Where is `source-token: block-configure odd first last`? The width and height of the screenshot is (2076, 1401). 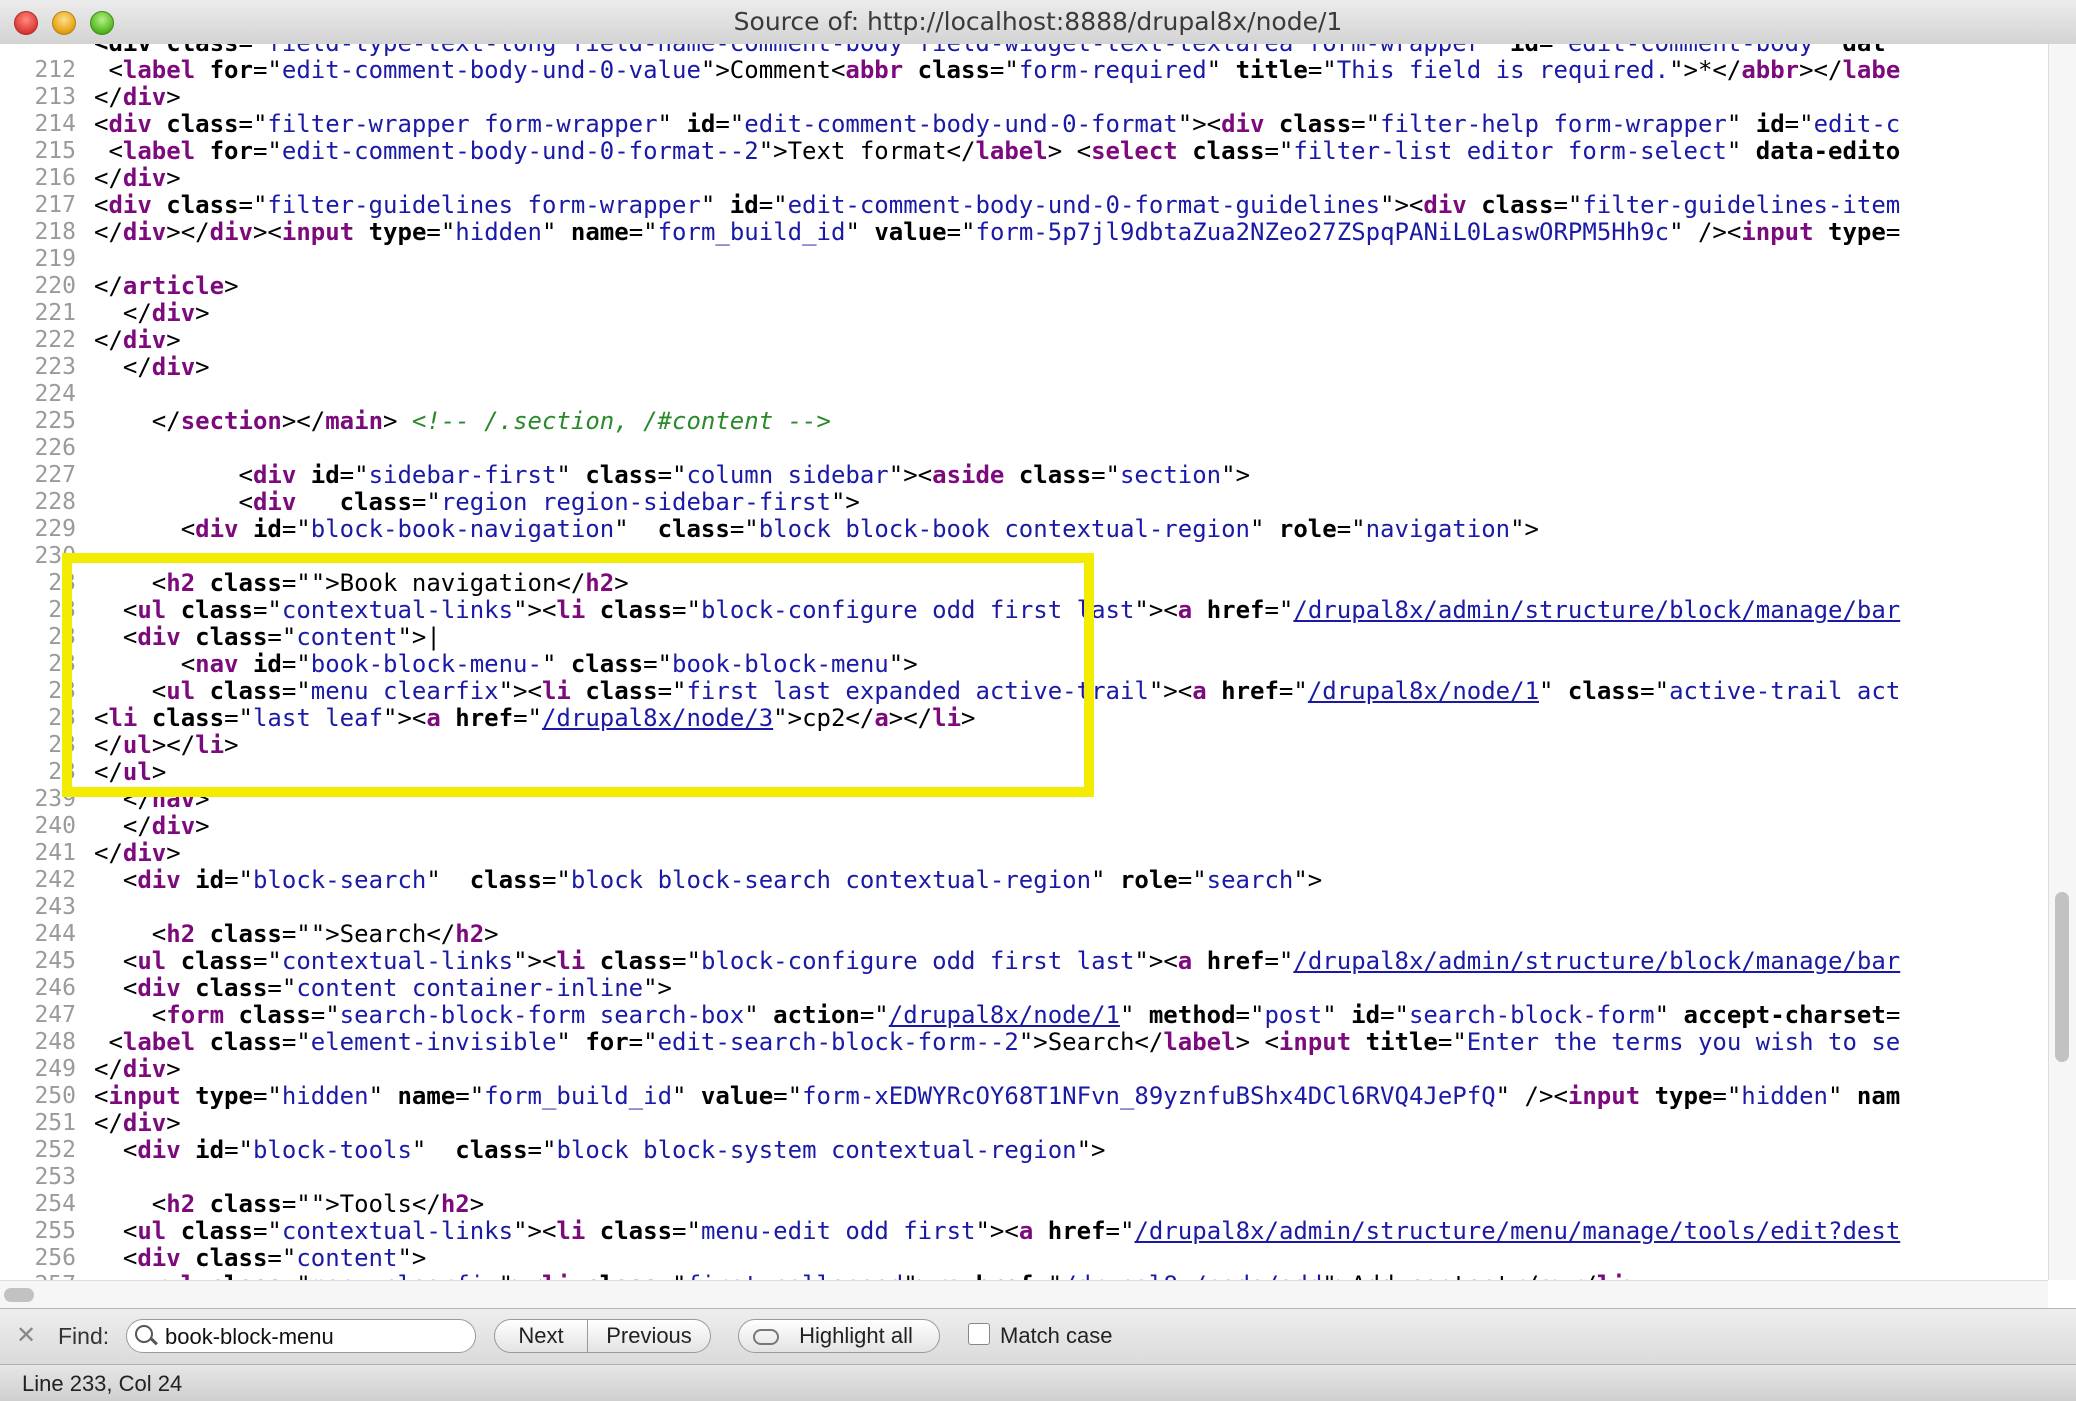 source-token: block-configure odd first last is located at coordinates (917, 961).